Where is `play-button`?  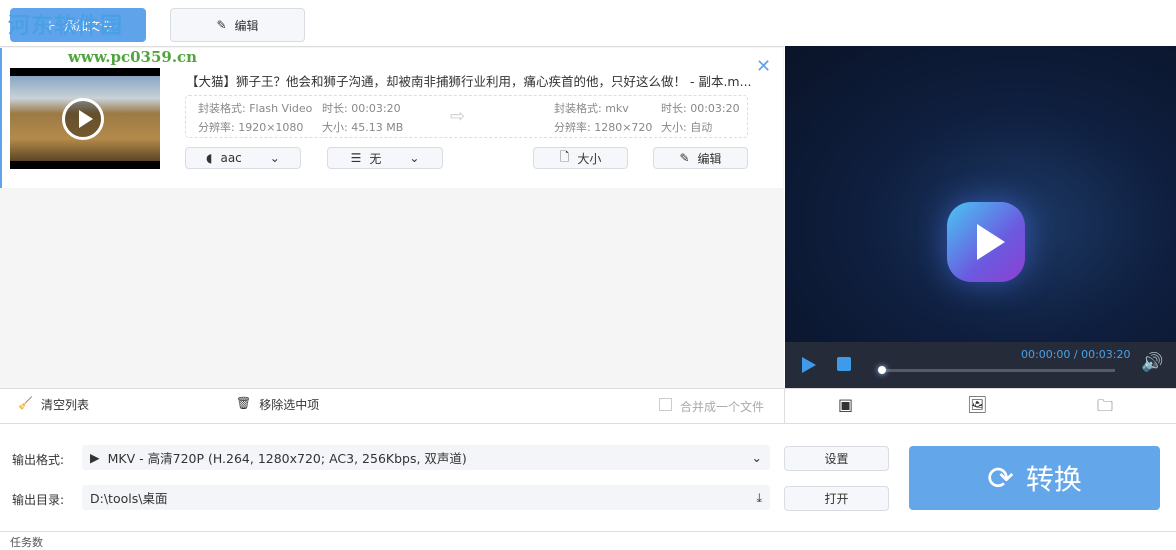
play-button is located at coordinates (809, 365).